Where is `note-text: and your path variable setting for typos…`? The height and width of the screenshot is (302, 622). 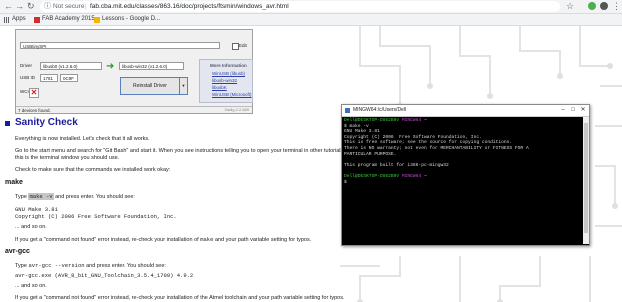 note-text: and your path variable setting for typos… is located at coordinates (263, 240).